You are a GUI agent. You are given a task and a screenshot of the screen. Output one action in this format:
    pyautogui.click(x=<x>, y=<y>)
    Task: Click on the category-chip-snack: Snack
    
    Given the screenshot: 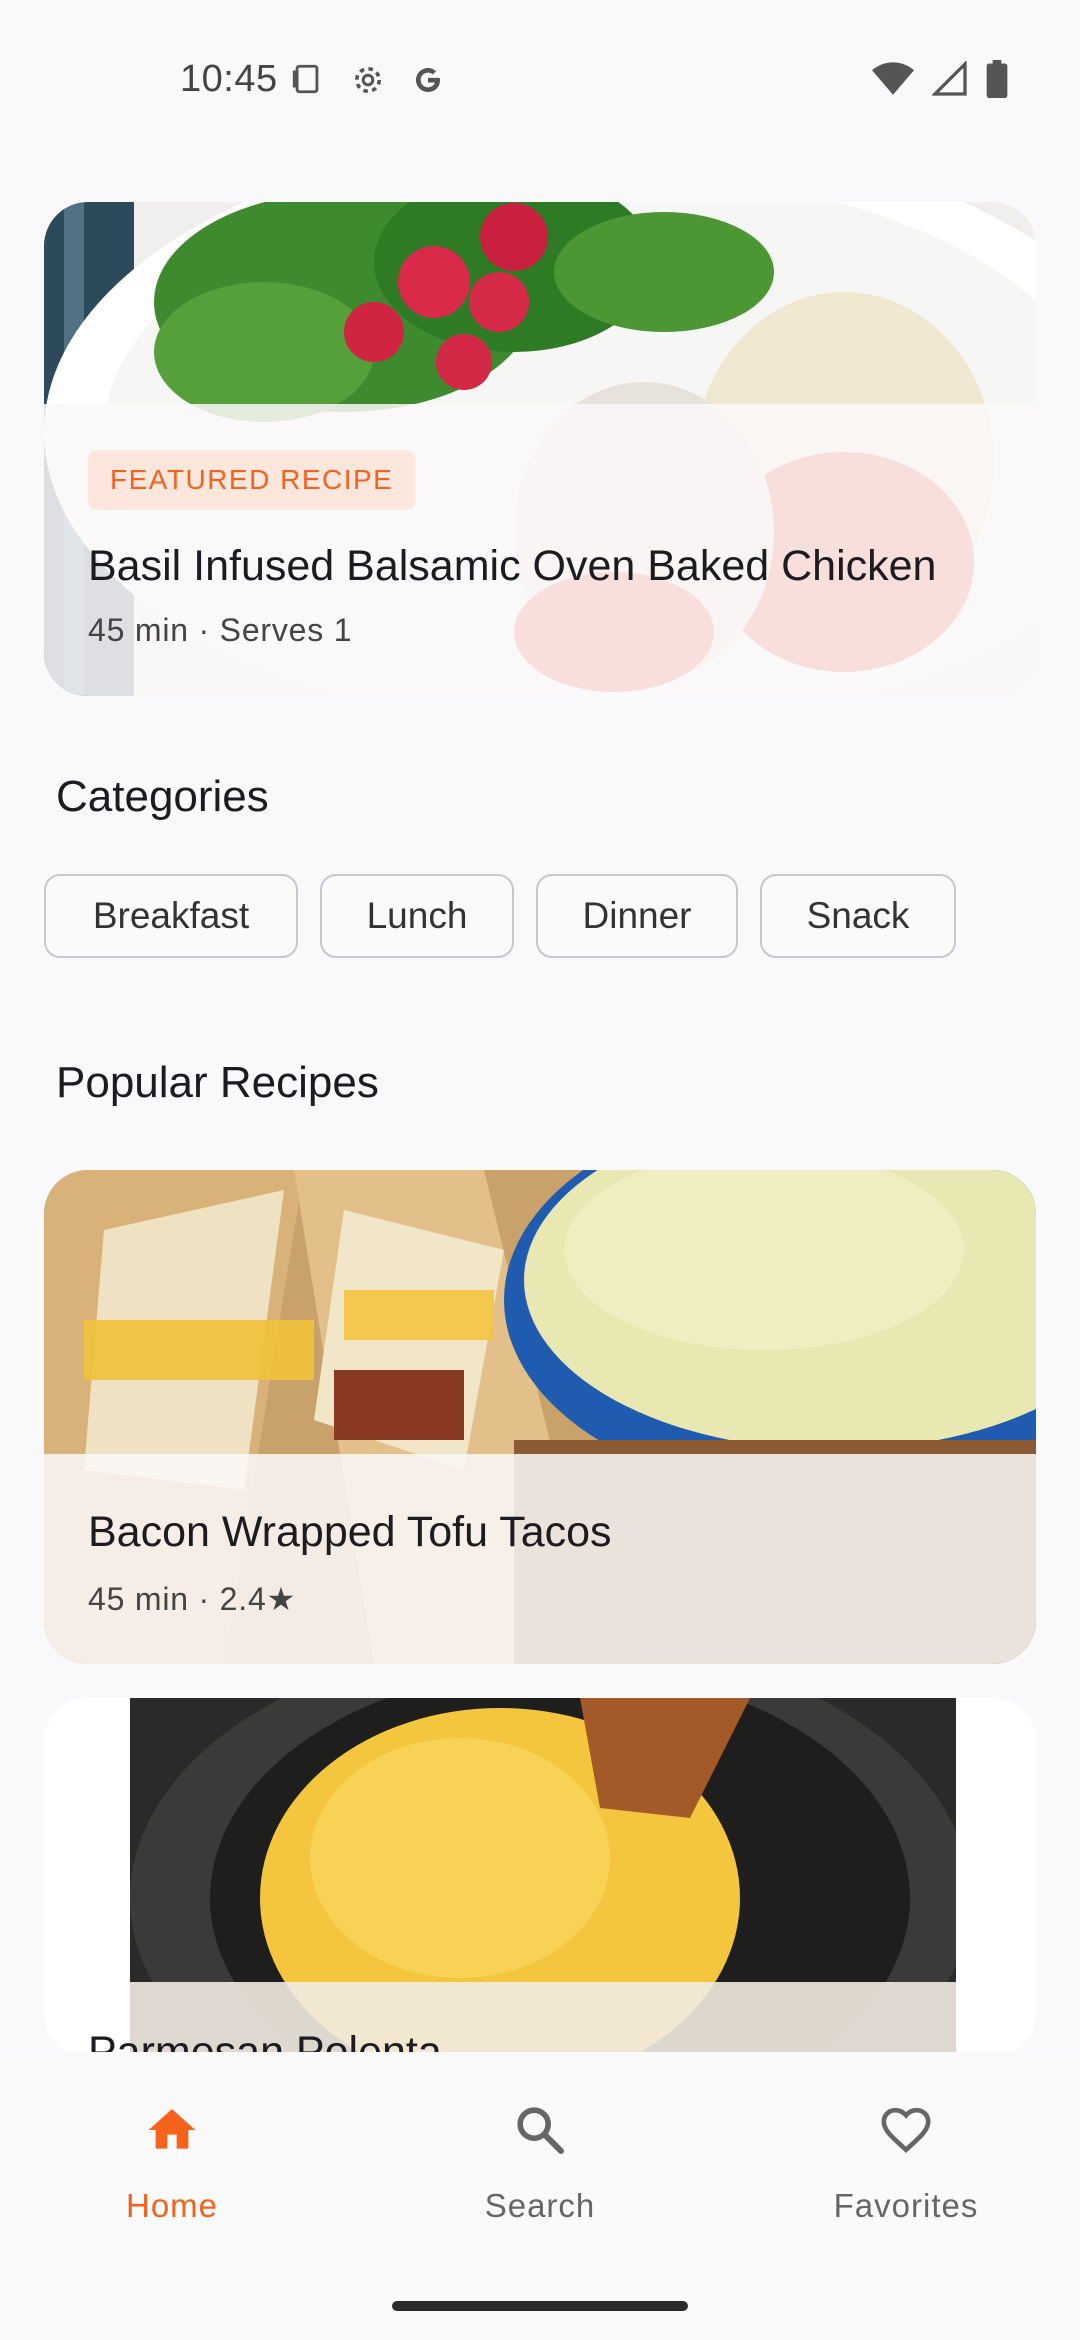 What is the action you would take?
    pyautogui.click(x=858, y=916)
    